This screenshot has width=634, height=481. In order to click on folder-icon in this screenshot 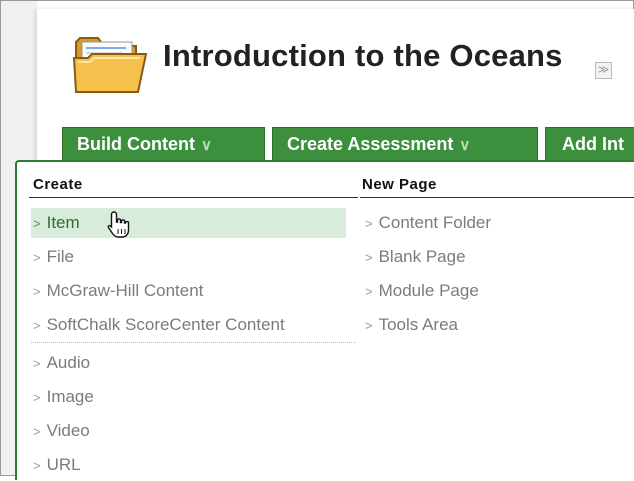, I will do `click(110, 65)`.